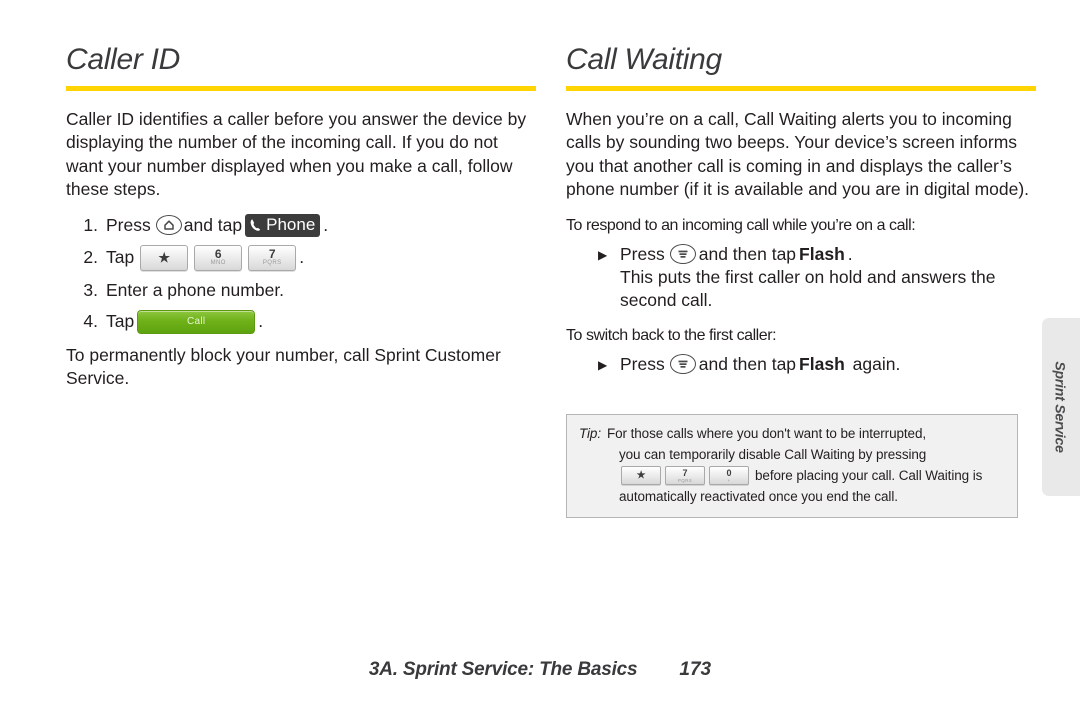 This screenshot has height=720, width=1080. Describe the element at coordinates (196, 321) in the screenshot. I see `call-button: Call` at that location.